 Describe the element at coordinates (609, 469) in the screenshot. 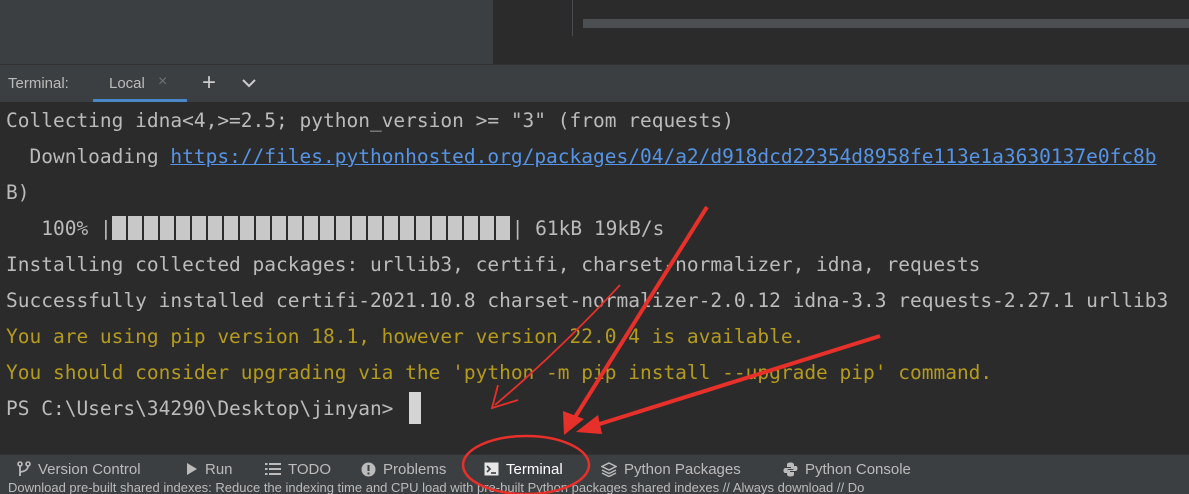

I see `layers-icon` at that location.